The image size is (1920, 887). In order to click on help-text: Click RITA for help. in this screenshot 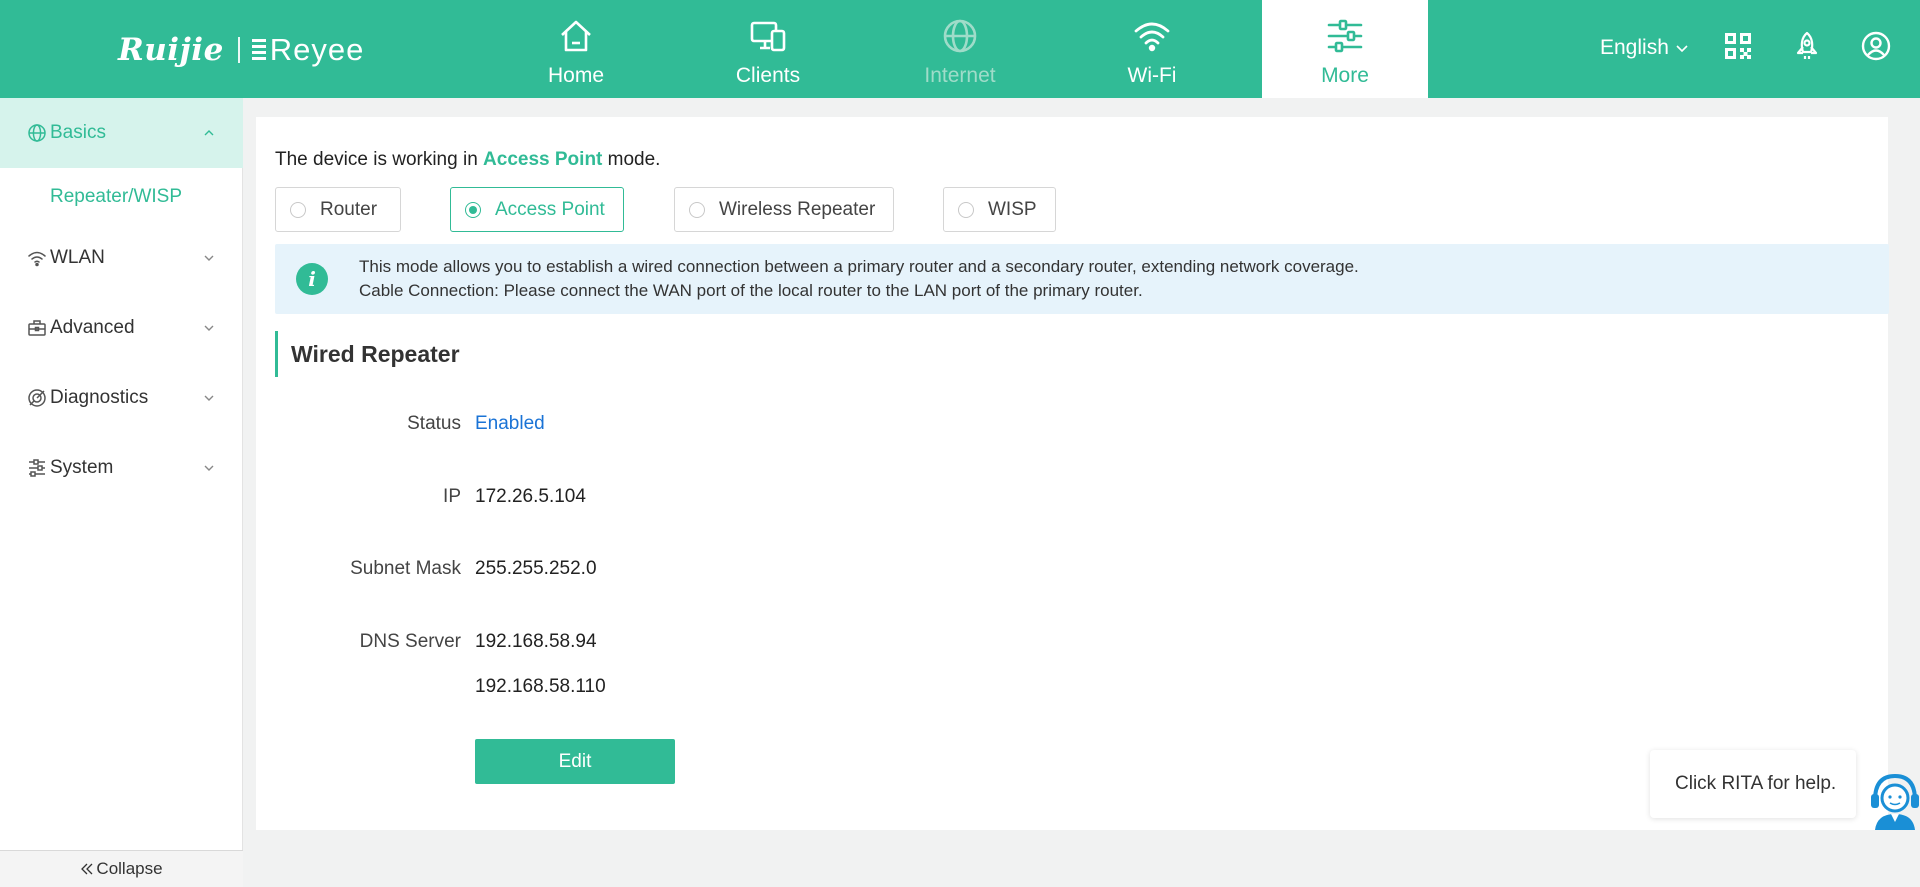, I will do `click(1756, 783)`.